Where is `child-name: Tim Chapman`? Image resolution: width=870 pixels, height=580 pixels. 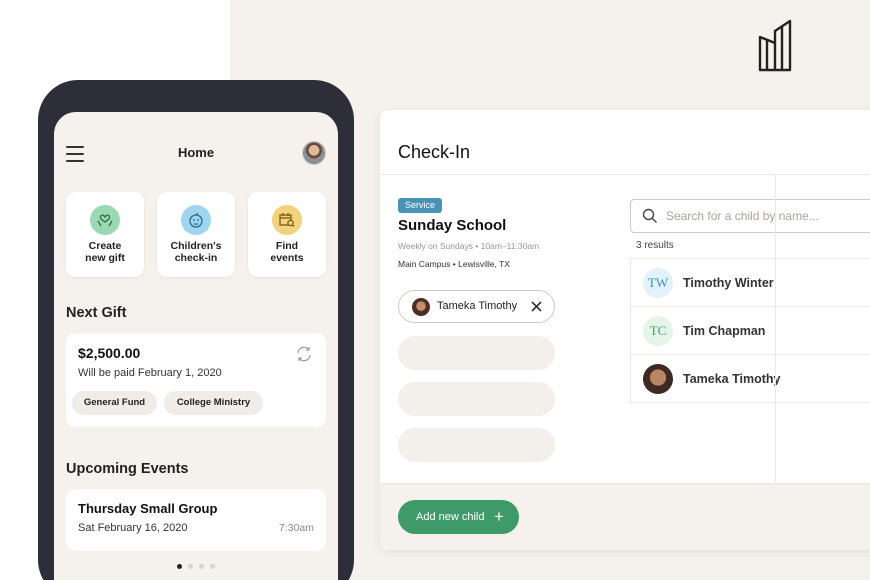
child-name: Tim Chapman is located at coordinates (724, 331).